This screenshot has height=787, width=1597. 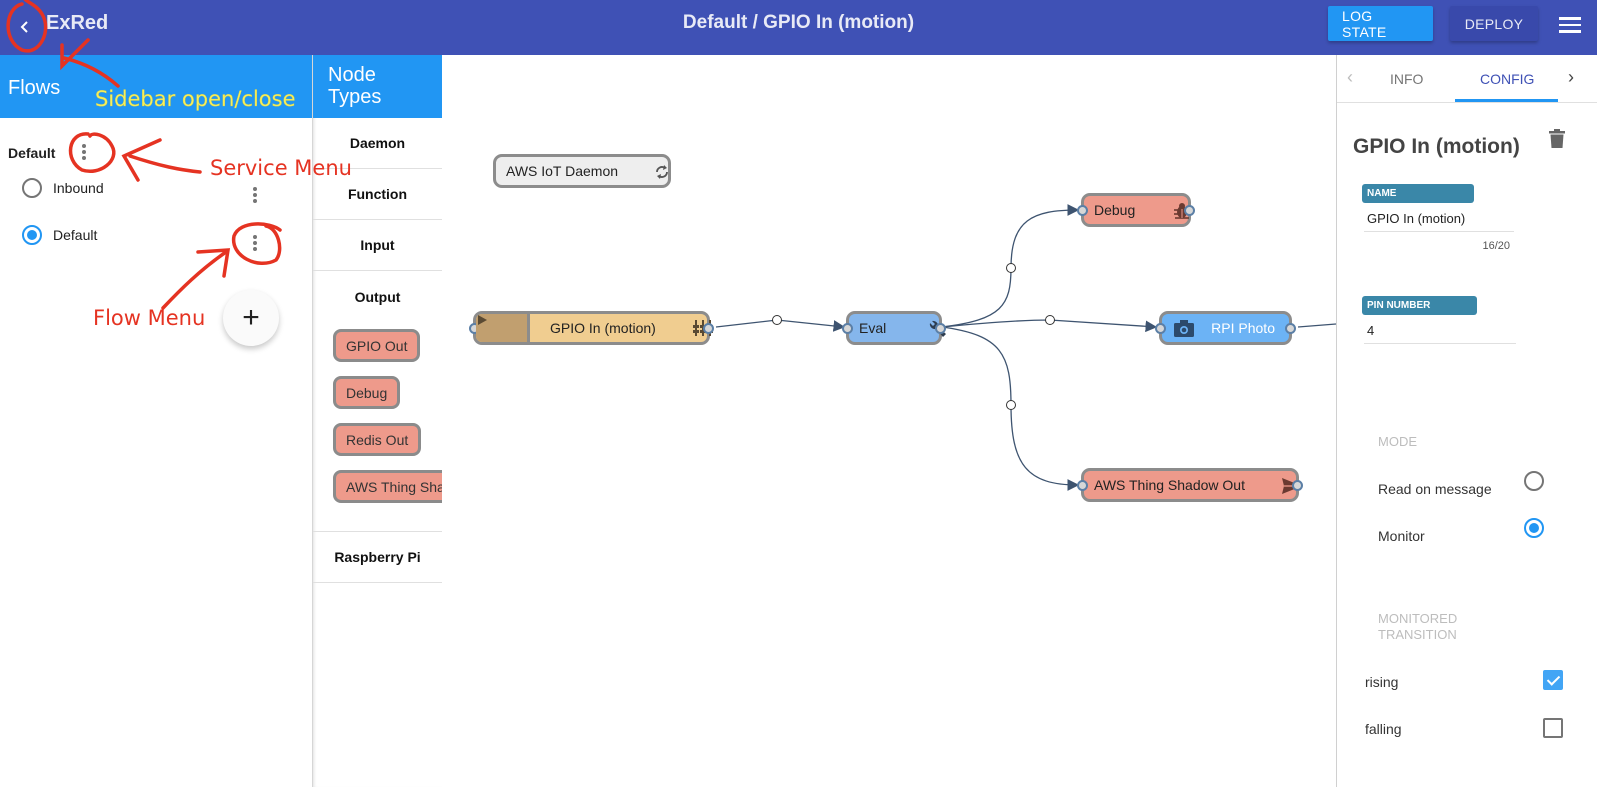 I want to click on mode-section-label: MODE, so click(x=1397, y=441).